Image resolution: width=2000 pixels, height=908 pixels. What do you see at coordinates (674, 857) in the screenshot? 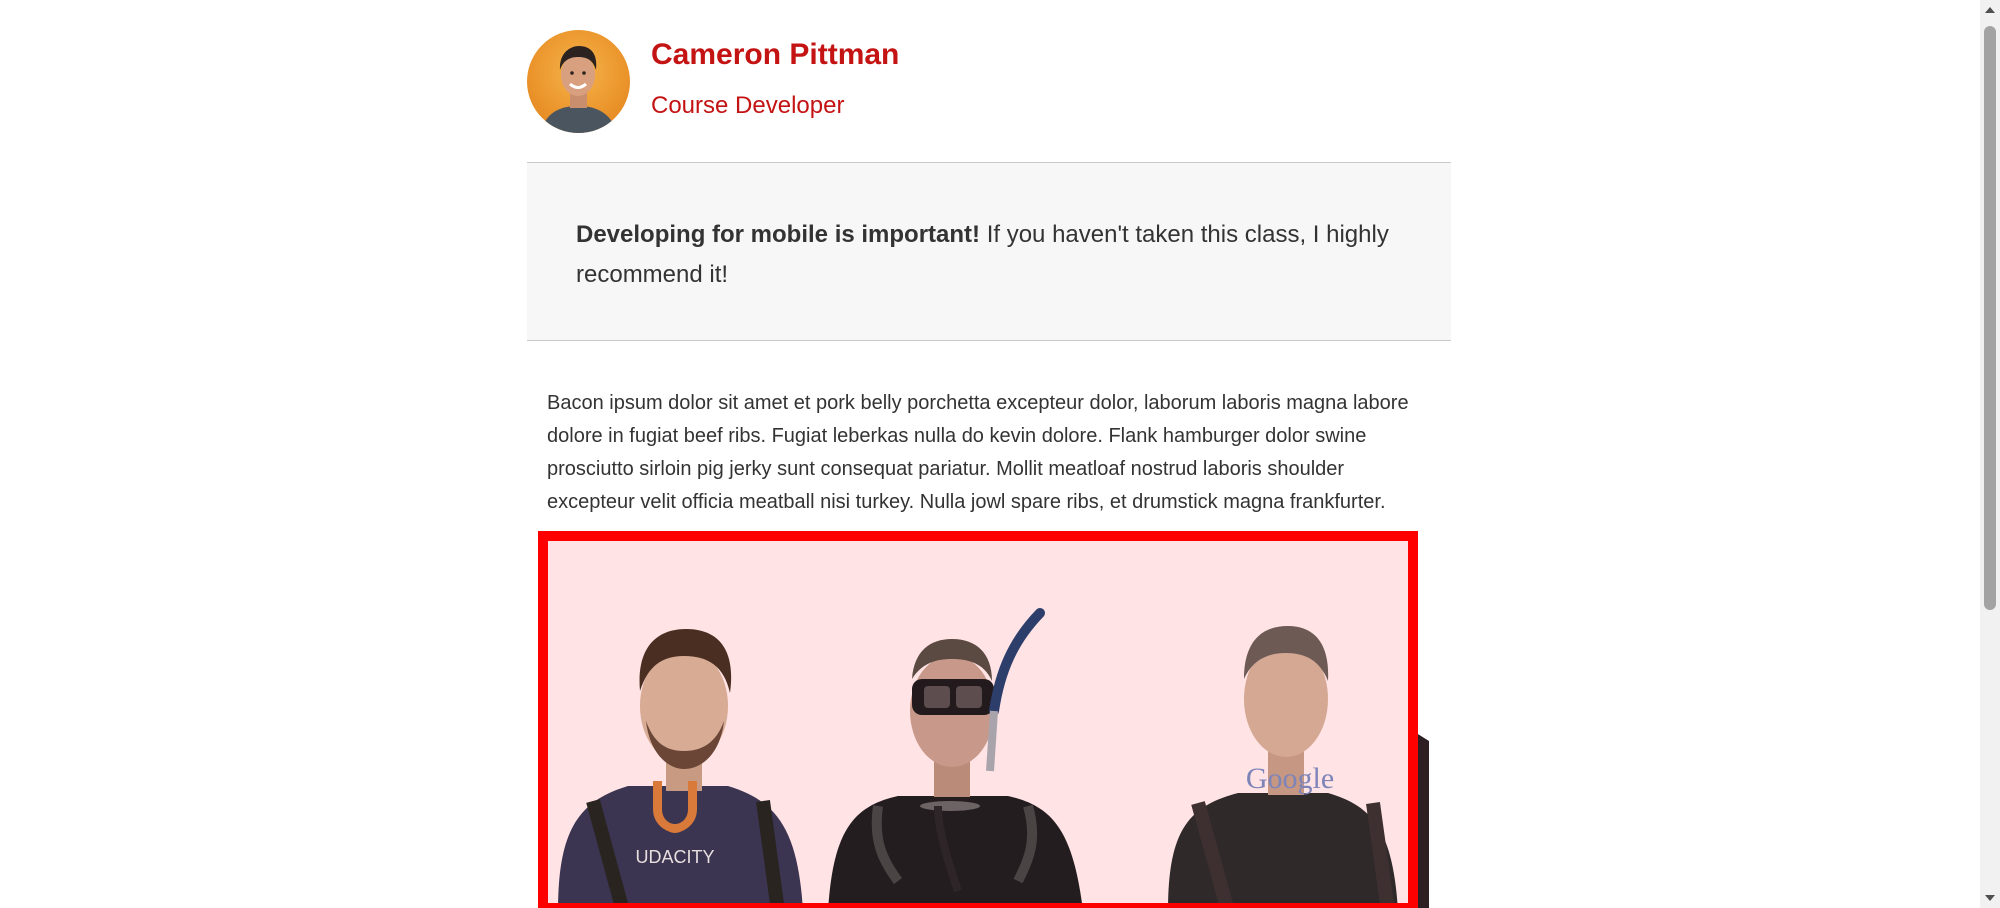
I see `shirt-left-text: UDACITY` at bounding box center [674, 857].